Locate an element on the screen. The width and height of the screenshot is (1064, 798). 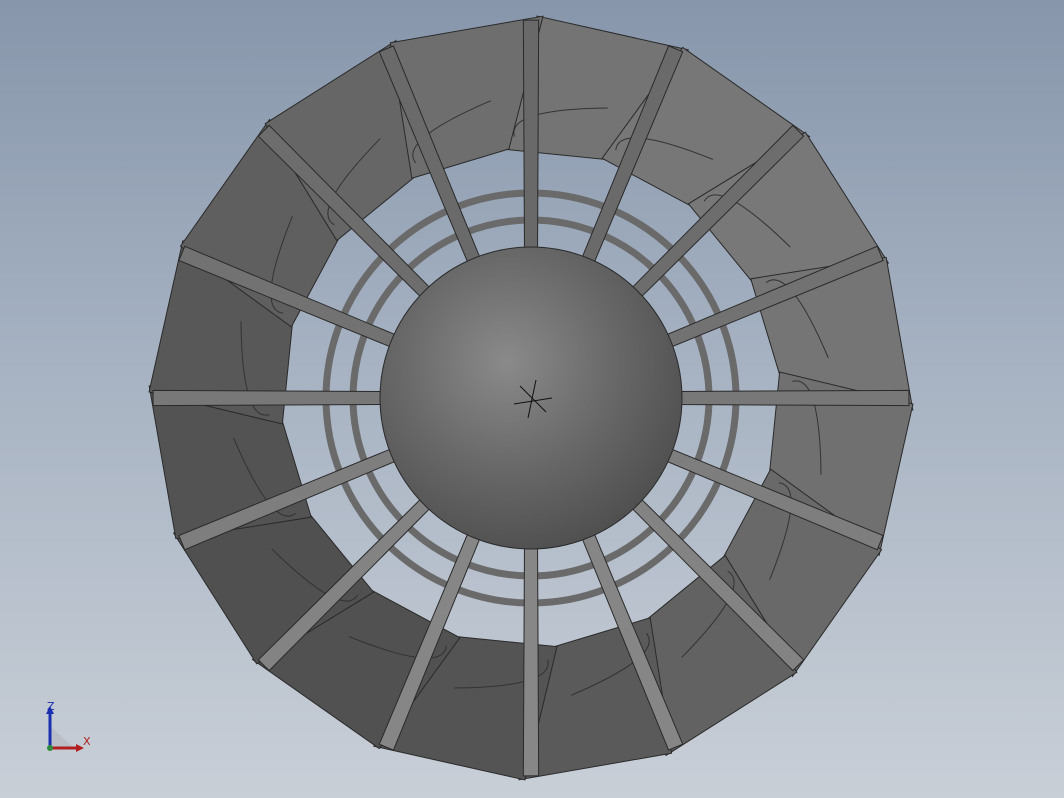
hub-dome is located at coordinates (531, 398).